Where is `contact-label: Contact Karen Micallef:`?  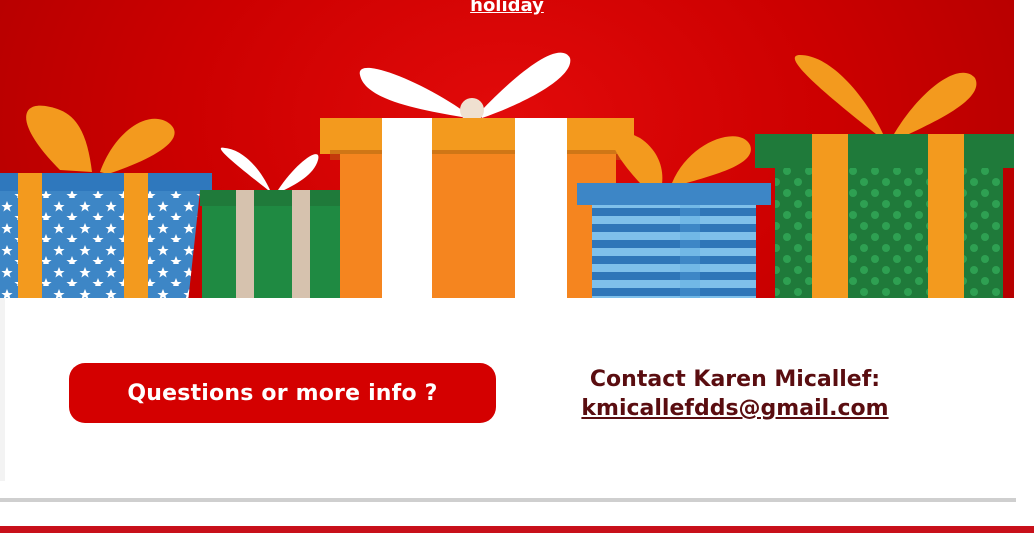
contact-label: Contact Karen Micallef: is located at coordinates (735, 379).